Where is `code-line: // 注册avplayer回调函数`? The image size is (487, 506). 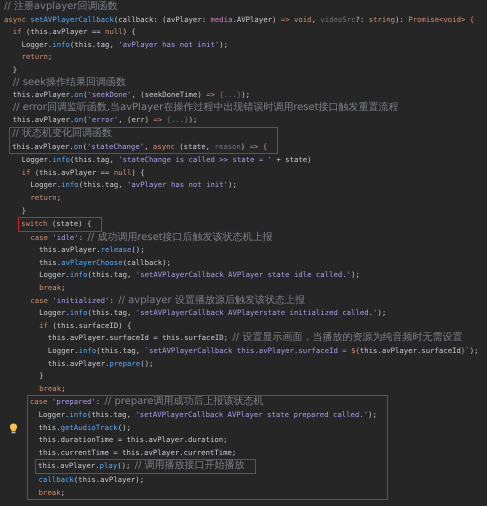 code-line: // 注册avplayer回调函数 is located at coordinates (61, 7).